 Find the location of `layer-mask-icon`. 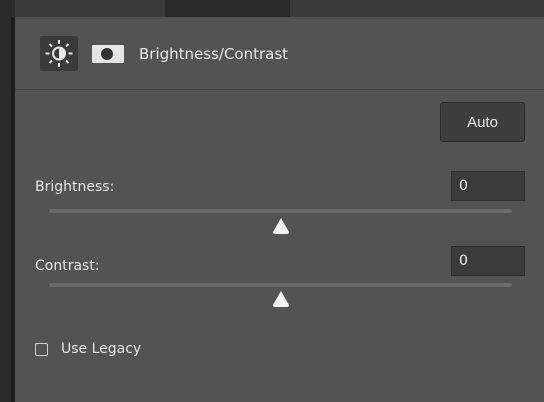

layer-mask-icon is located at coordinates (108, 54).